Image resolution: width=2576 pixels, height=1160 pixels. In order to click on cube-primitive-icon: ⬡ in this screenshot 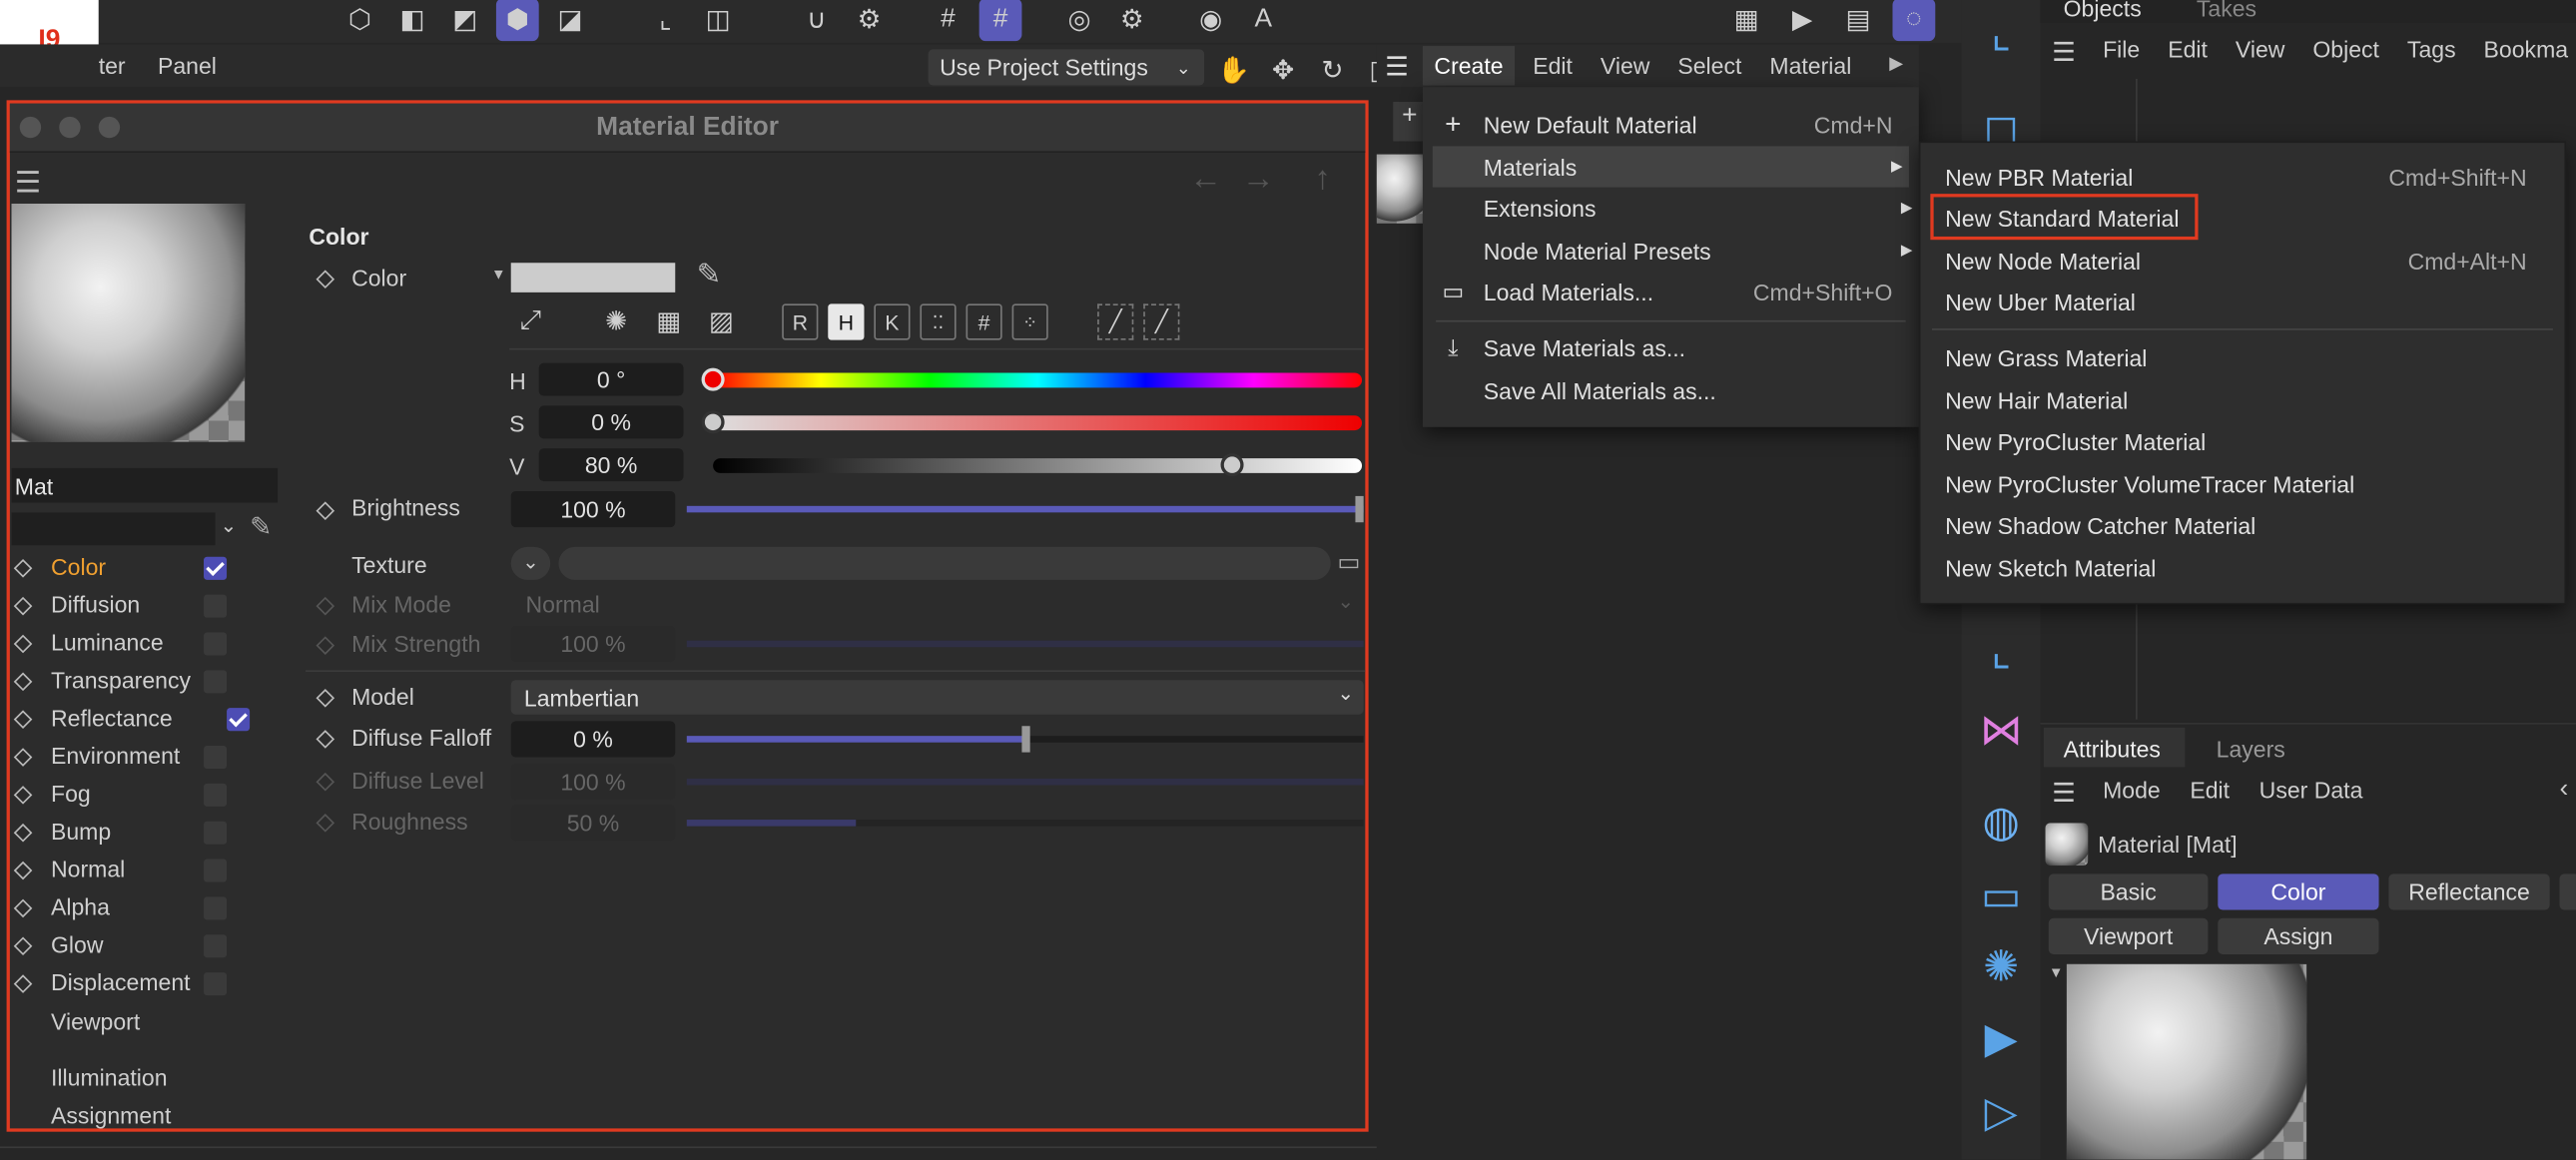, I will do `click(359, 20)`.